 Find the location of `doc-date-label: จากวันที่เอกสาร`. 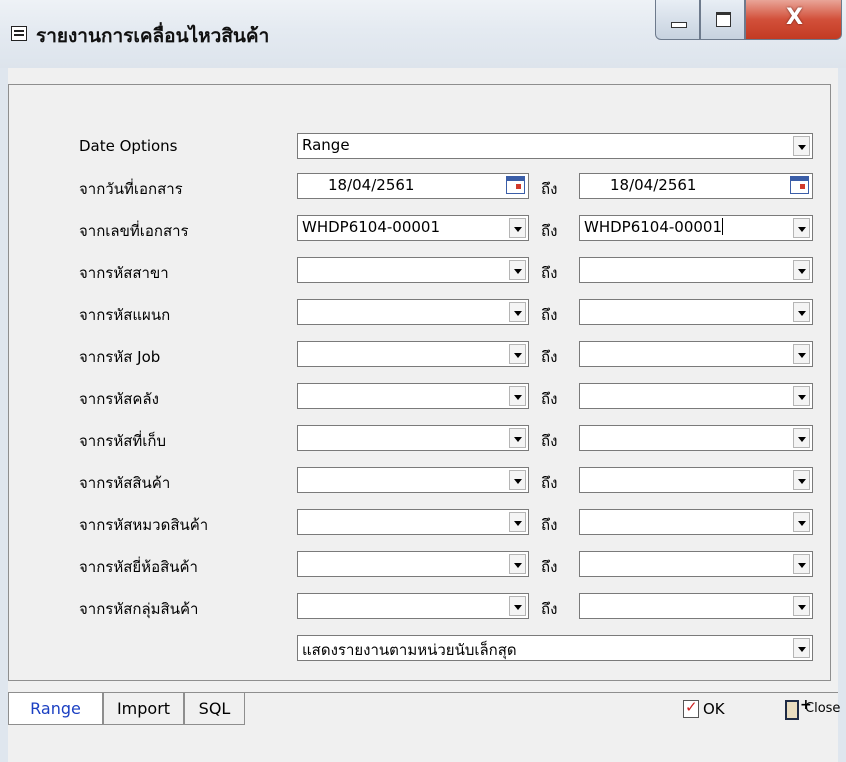

doc-date-label: จากวันที่เอกสาร is located at coordinates (131, 189).